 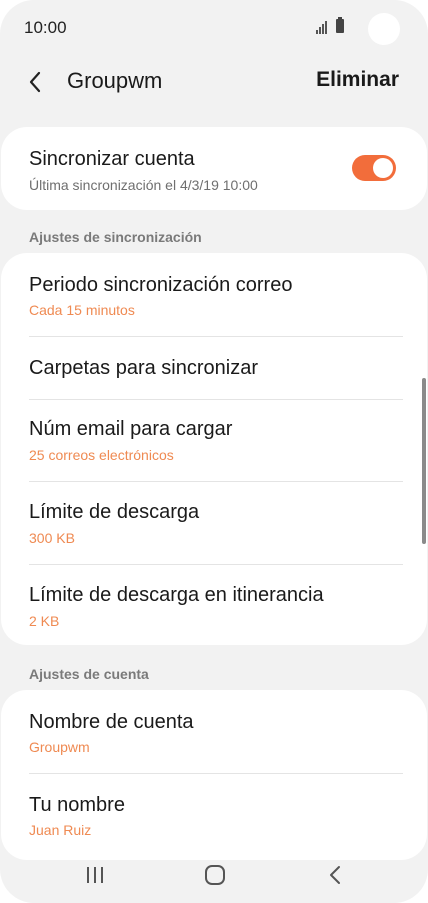 I want to click on nav-back-icon, so click(x=335, y=875).